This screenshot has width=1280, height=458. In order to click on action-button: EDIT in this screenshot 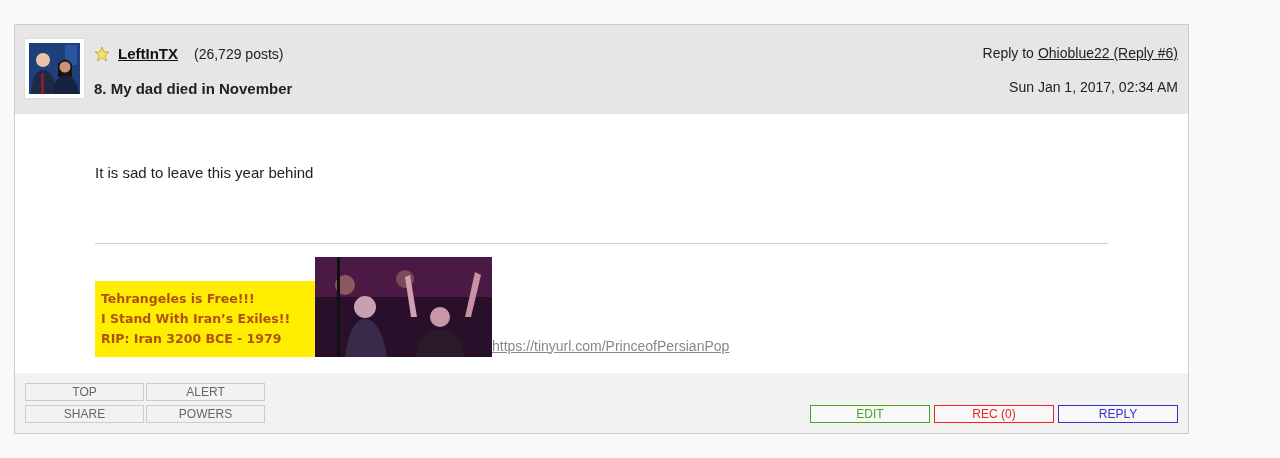, I will do `click(870, 413)`.